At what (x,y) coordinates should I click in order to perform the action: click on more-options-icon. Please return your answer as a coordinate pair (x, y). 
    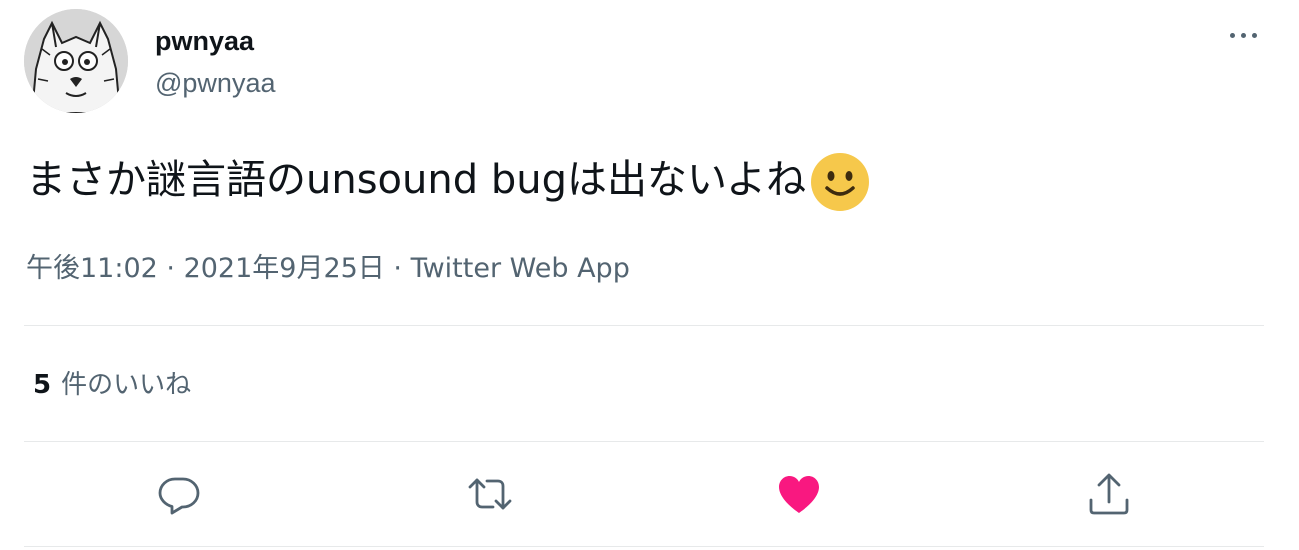
    Looking at the image, I should click on (1244, 36).